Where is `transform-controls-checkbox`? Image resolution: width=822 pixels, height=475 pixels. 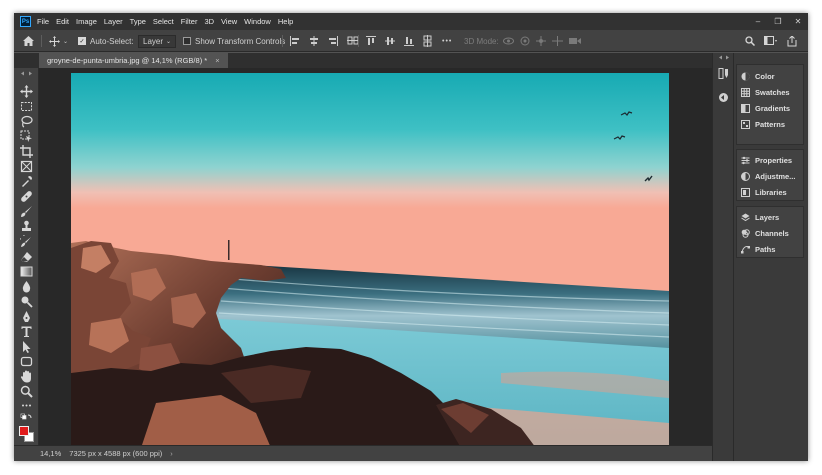
transform-controls-checkbox is located at coordinates (187, 41).